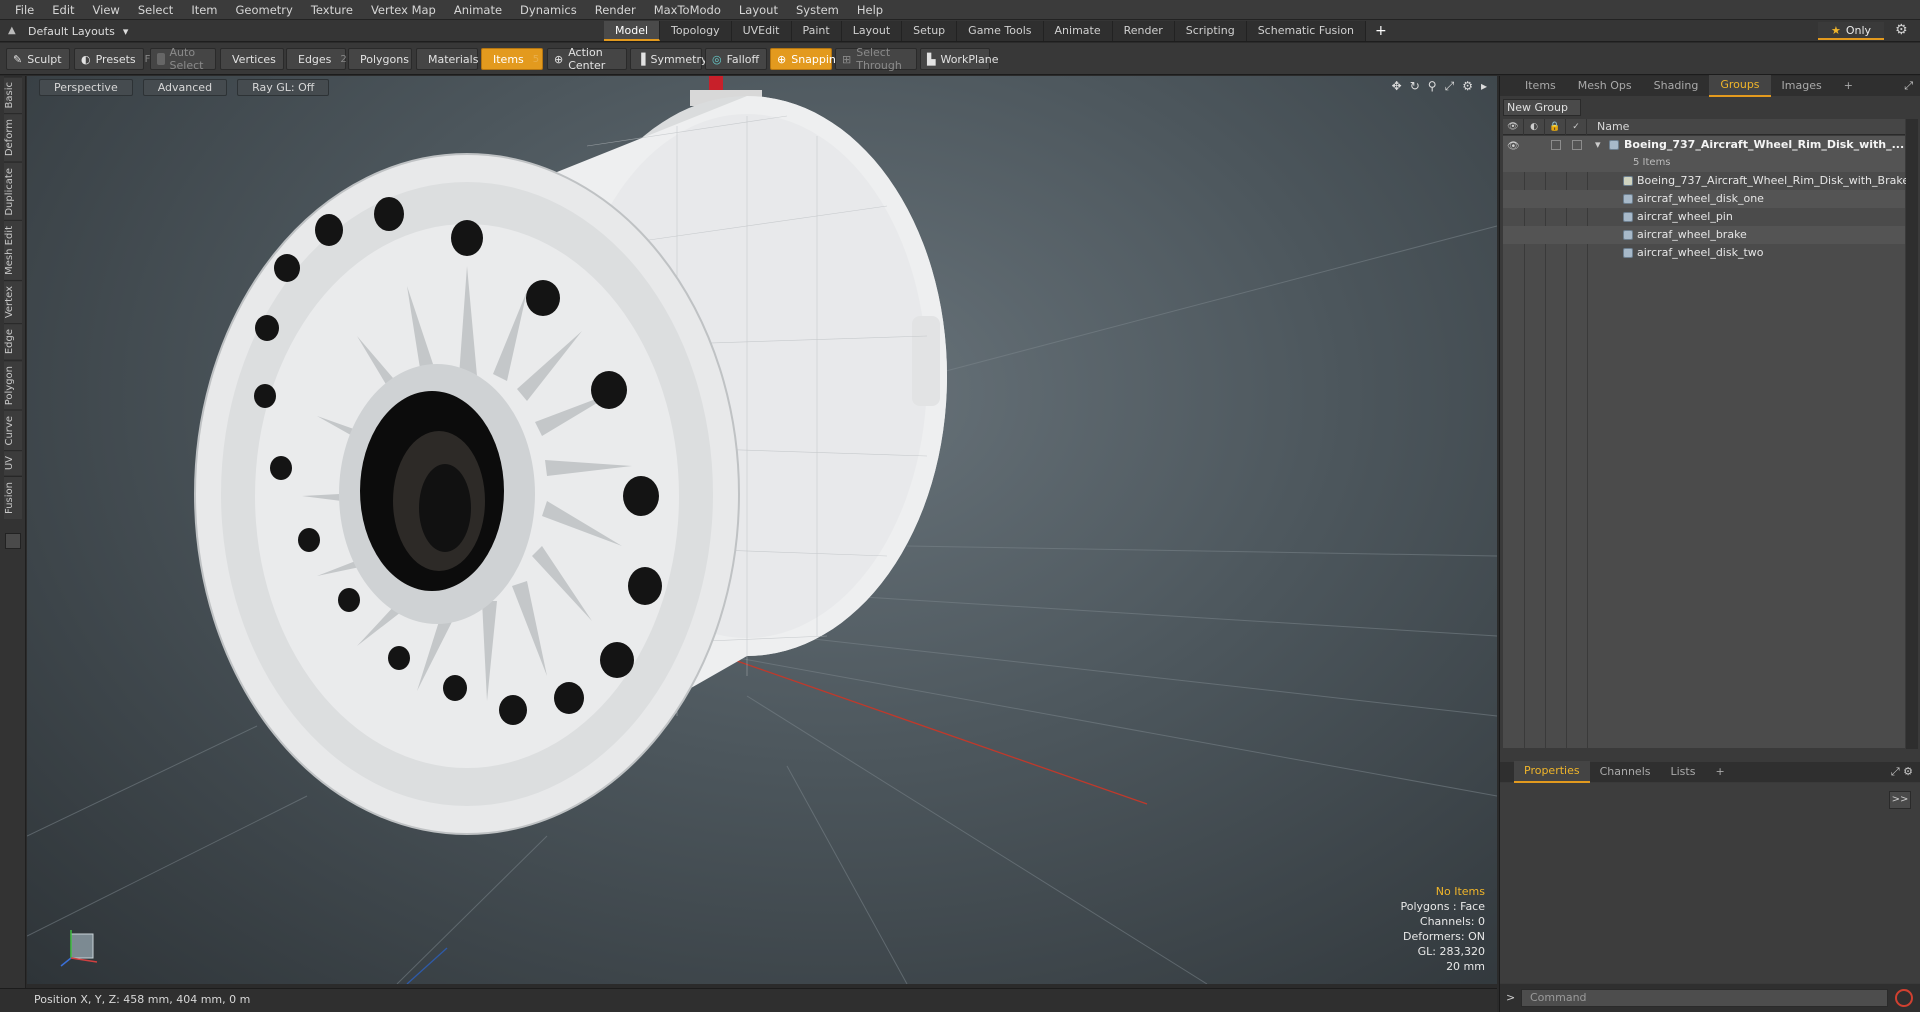  I want to click on auto-select-button: Auto Select, so click(183, 59).